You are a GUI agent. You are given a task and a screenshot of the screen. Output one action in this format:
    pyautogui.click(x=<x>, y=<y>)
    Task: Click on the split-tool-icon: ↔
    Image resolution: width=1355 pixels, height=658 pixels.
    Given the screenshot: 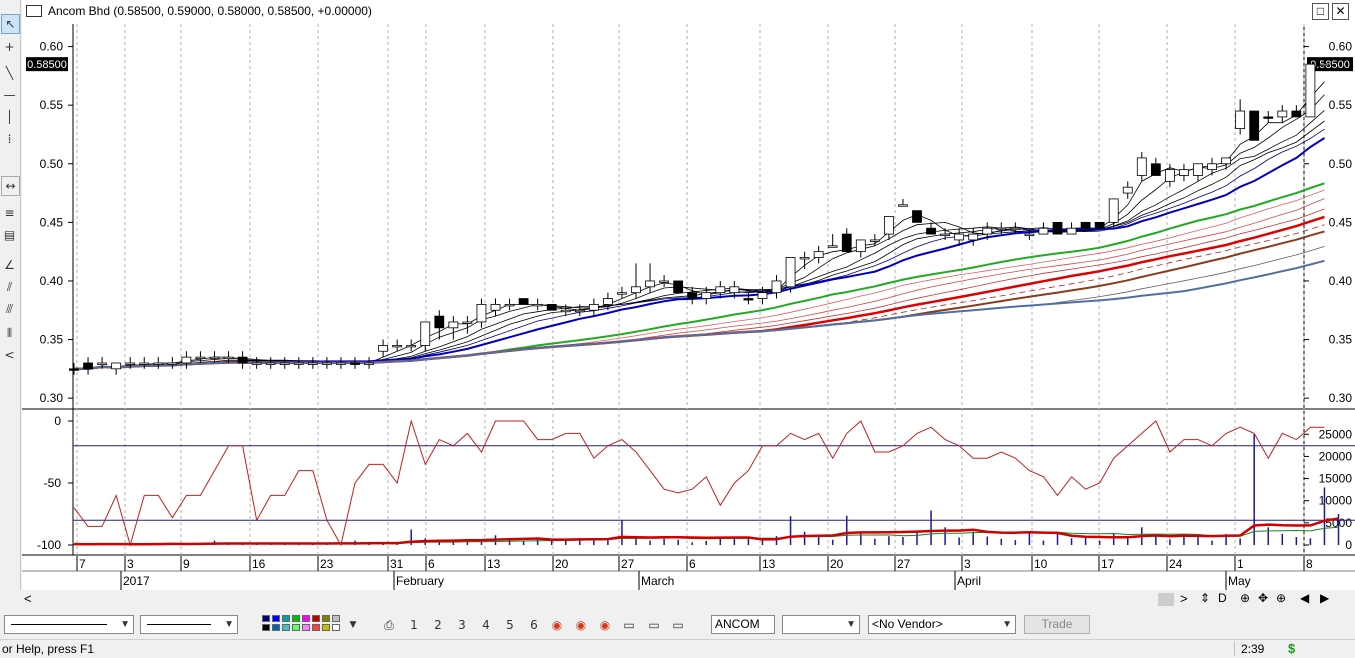 What is the action you would take?
    pyautogui.click(x=10, y=186)
    